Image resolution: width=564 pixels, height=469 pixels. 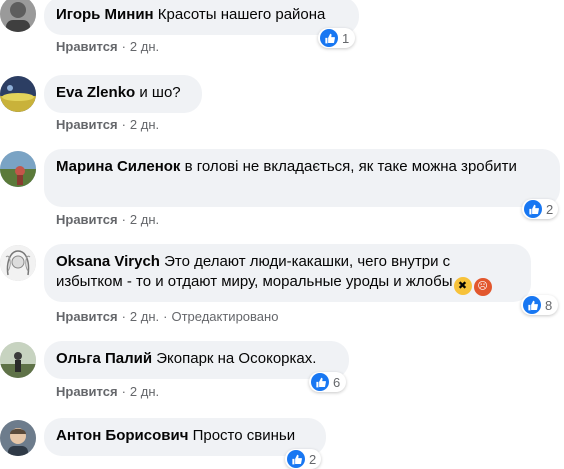 I want to click on comment-author: Антон Борисович, so click(x=122, y=435).